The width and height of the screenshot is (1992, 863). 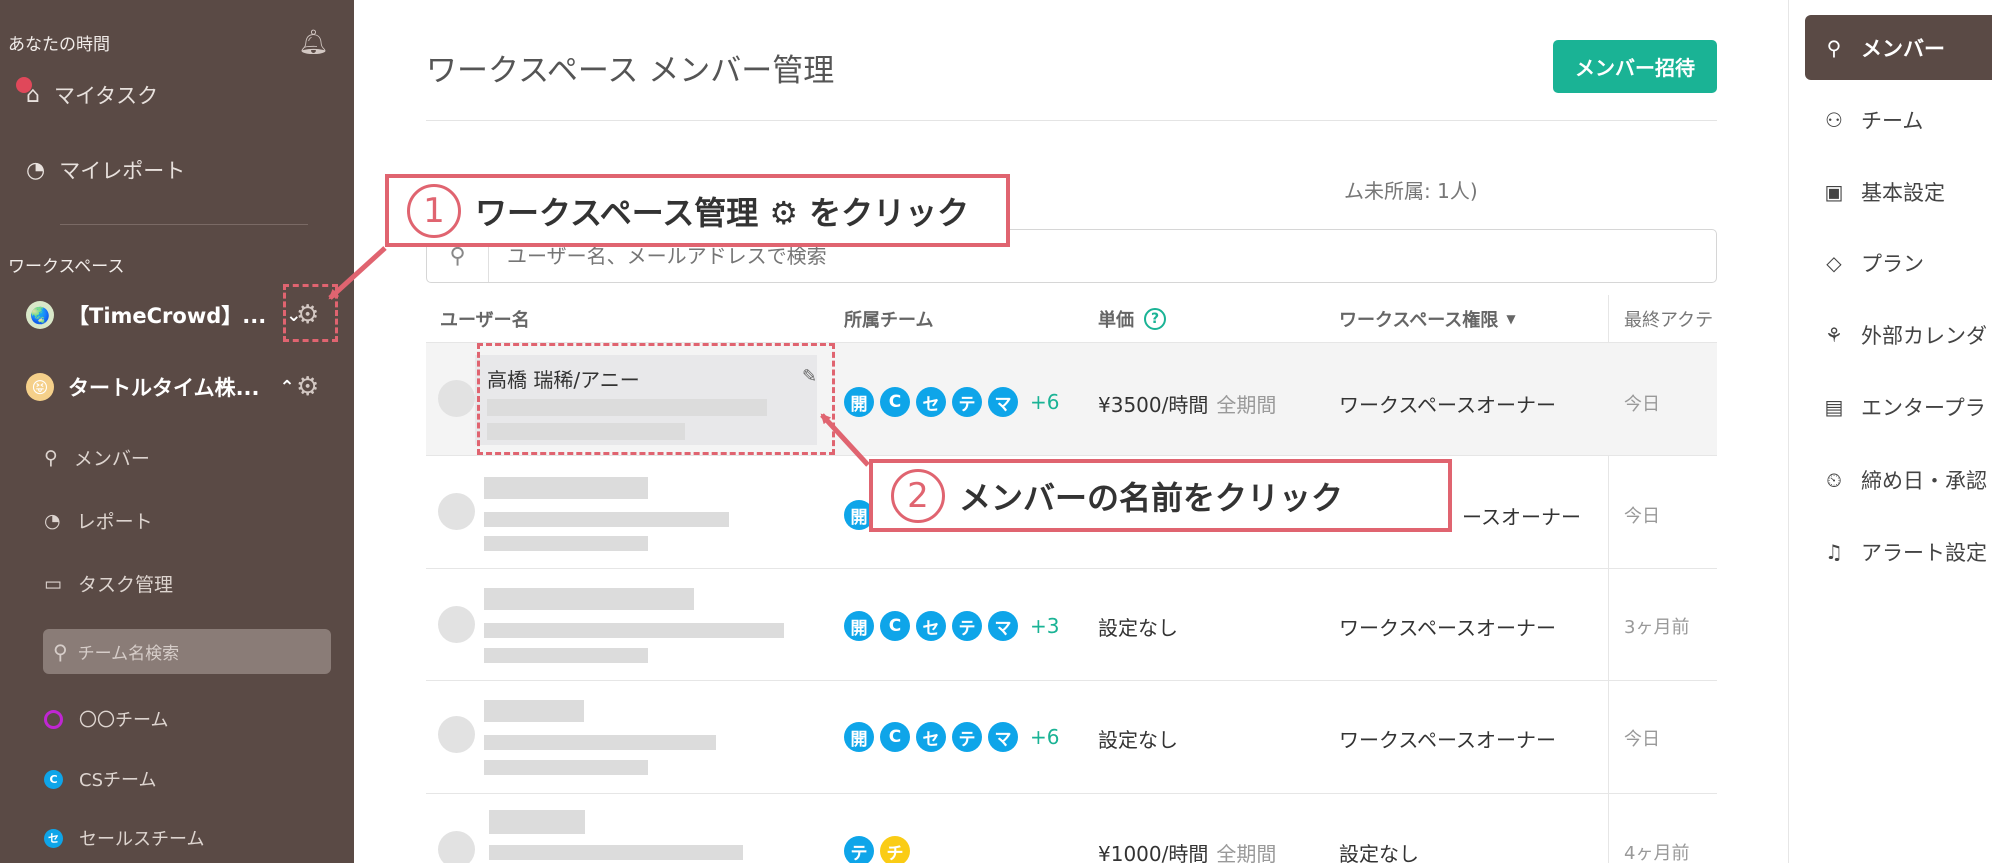 I want to click on annotation-arrows, so click(x=599, y=356).